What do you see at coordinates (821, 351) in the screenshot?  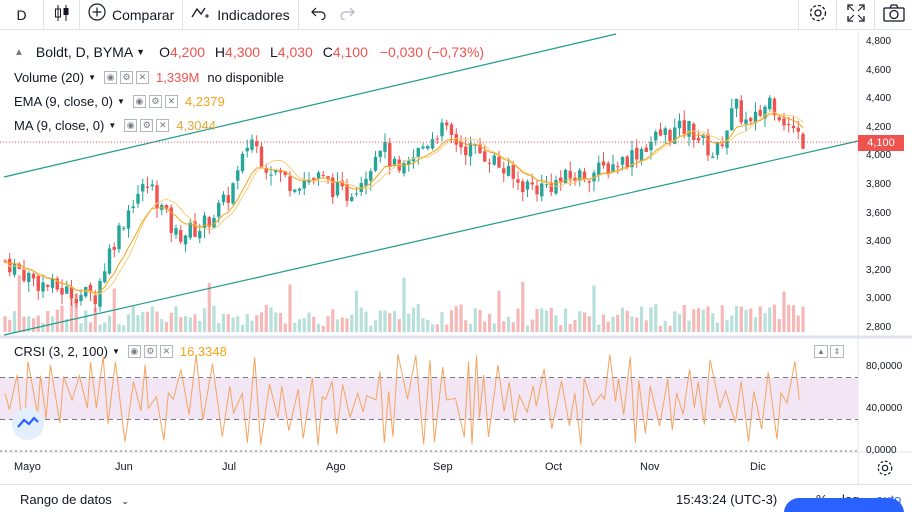 I see `pane-up-button: ▲` at bounding box center [821, 351].